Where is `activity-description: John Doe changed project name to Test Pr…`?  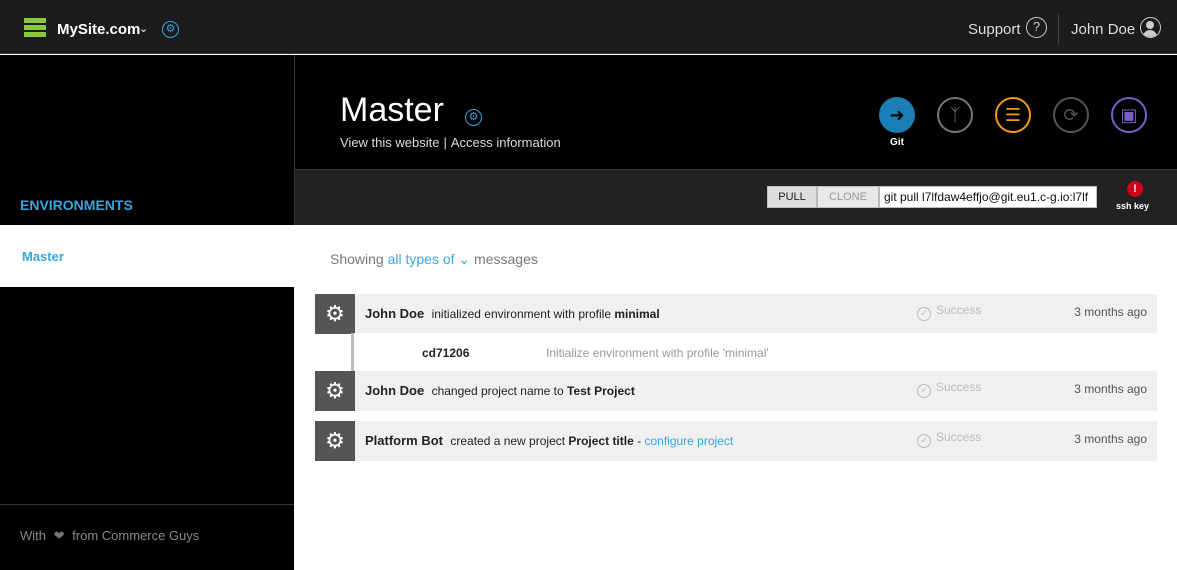 activity-description: John Doe changed project name to Test Pr… is located at coordinates (500, 390).